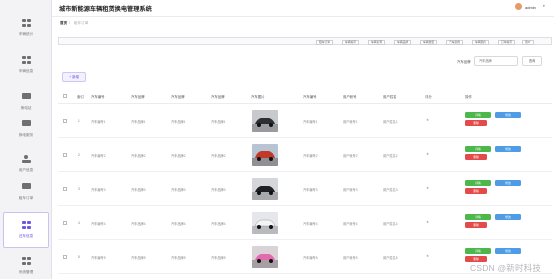 This screenshot has height=279, width=554. What do you see at coordinates (350, 258) in the screenshot?
I see `cell-user-account: 用户帐号5` at bounding box center [350, 258].